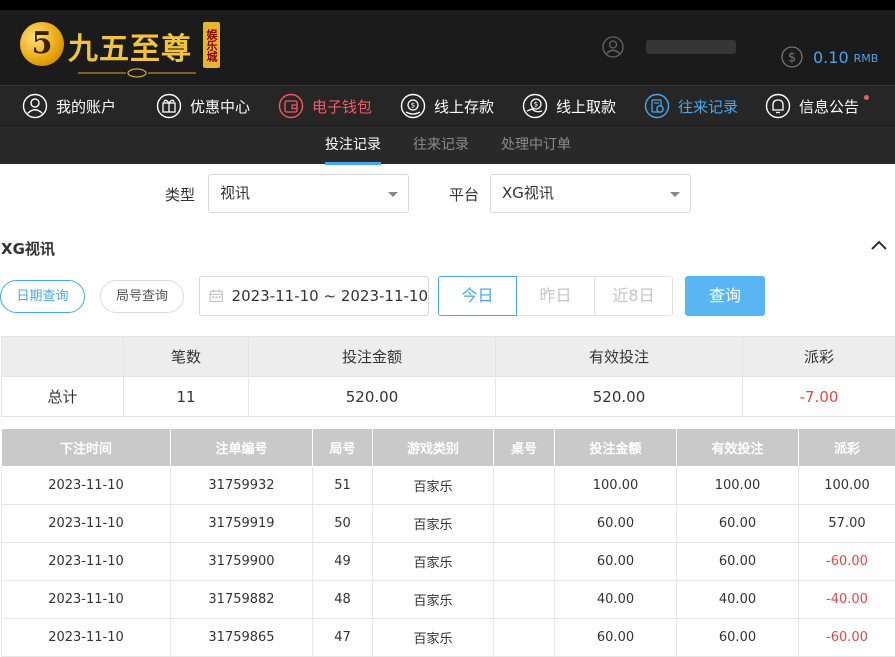 This screenshot has height=657, width=895. What do you see at coordinates (242, 486) in the screenshot?
I see `cell-bet-id: 31759932` at bounding box center [242, 486].